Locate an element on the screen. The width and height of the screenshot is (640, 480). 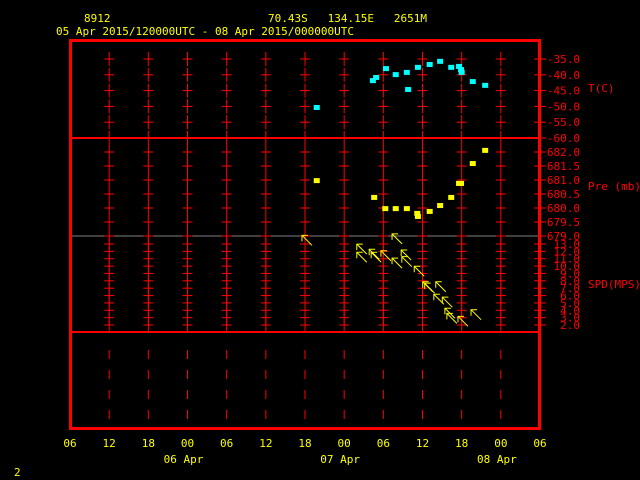
axis-title: T(C) is located at coordinates (601, 88).